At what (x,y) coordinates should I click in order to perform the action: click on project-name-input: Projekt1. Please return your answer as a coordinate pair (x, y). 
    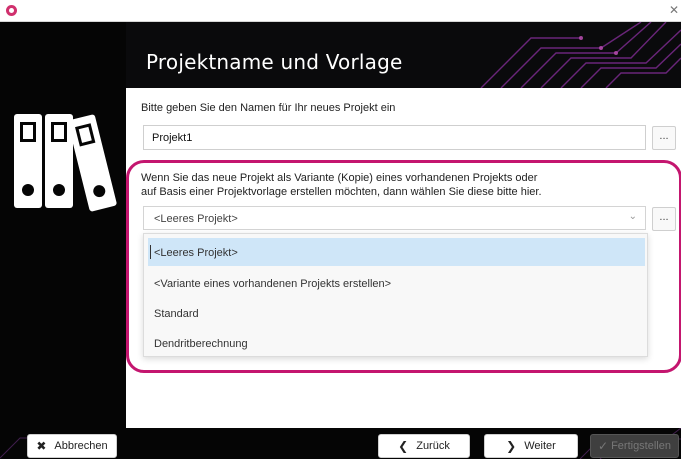
    Looking at the image, I should click on (394, 137).